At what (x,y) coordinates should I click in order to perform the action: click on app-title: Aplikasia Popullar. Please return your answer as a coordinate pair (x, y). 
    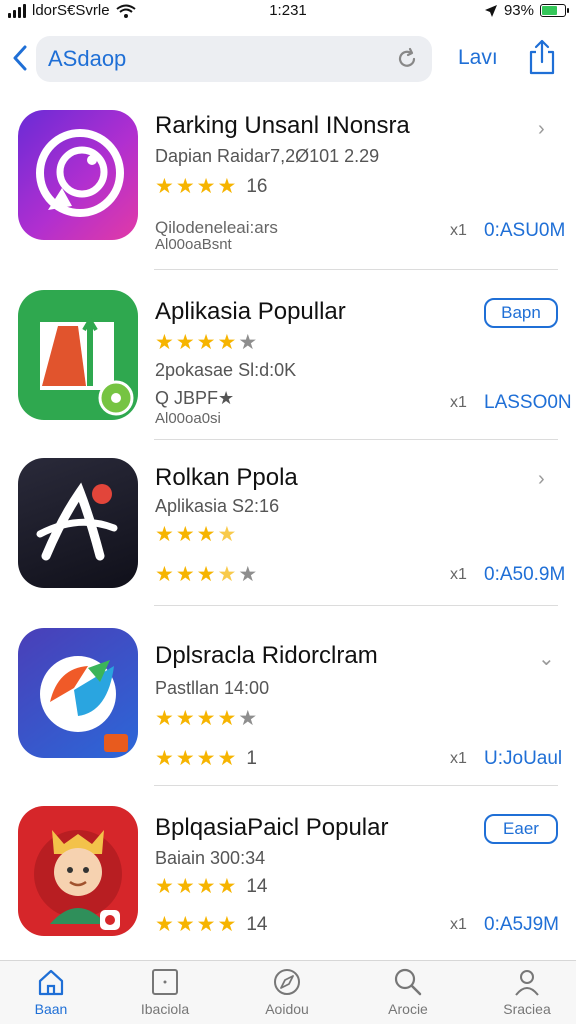
    Looking at the image, I should click on (250, 311).